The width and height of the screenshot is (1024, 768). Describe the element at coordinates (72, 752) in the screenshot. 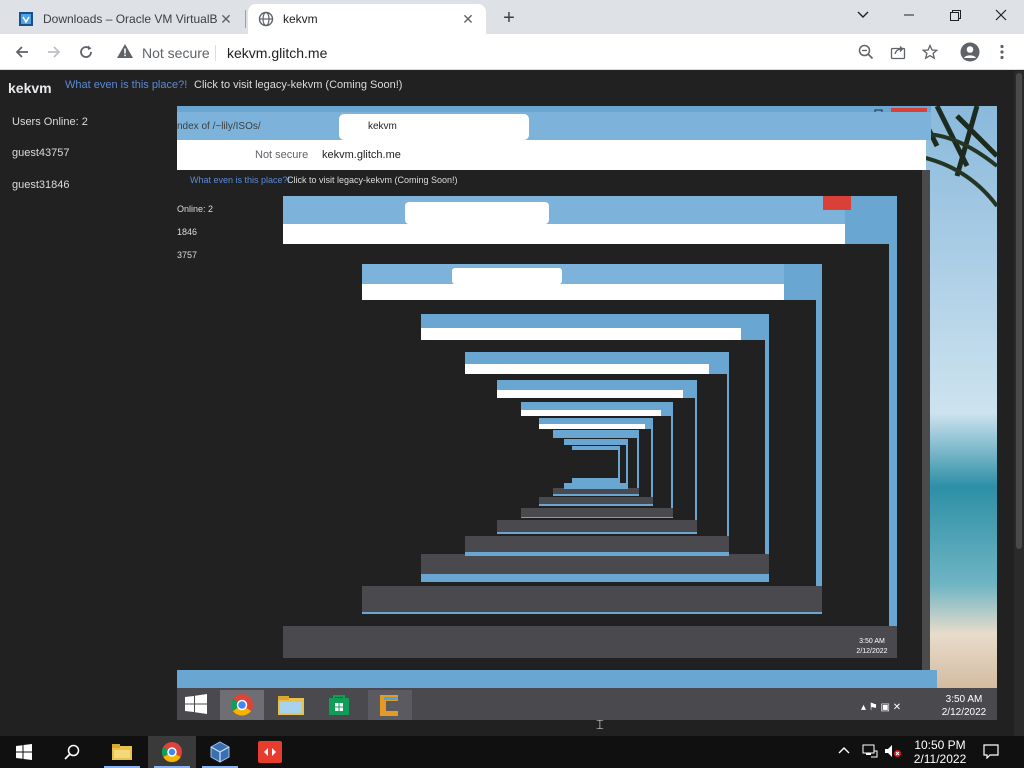

I see `search-icon` at that location.